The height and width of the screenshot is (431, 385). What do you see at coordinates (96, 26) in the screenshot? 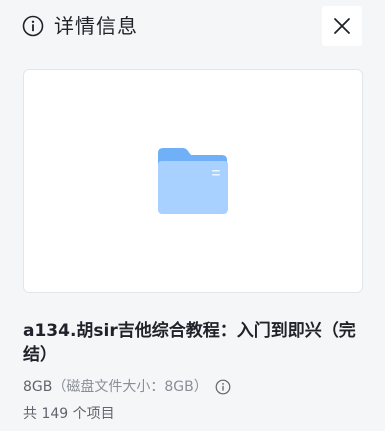
I see `panel-title: 详情信息` at bounding box center [96, 26].